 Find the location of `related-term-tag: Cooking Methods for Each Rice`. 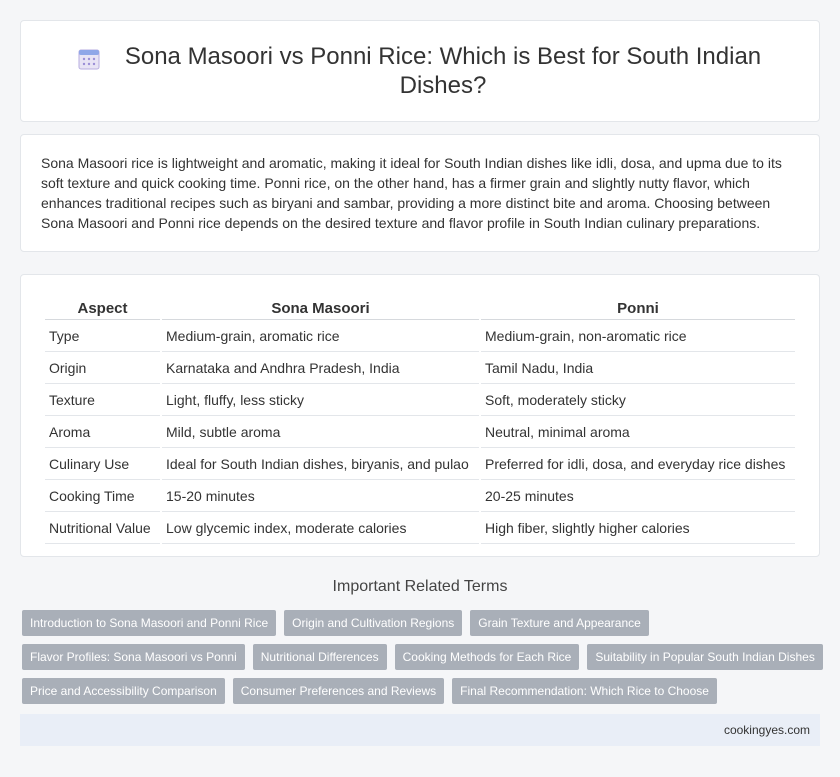

related-term-tag: Cooking Methods for Each Rice is located at coordinates (487, 657).